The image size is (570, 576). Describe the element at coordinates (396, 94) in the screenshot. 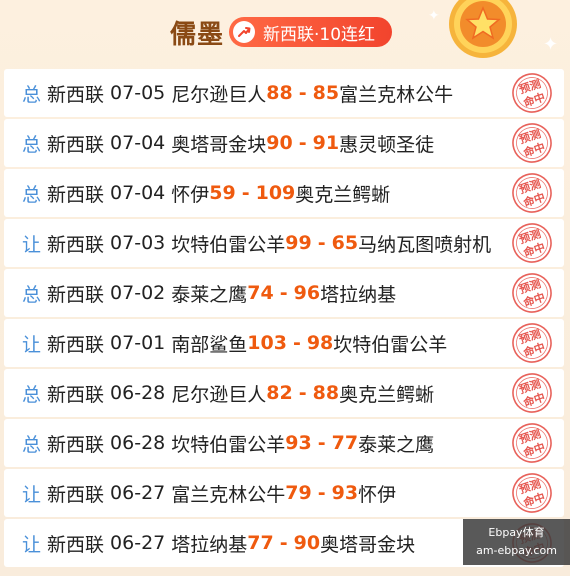

I see `away-team: 富兰克林公牛` at that location.